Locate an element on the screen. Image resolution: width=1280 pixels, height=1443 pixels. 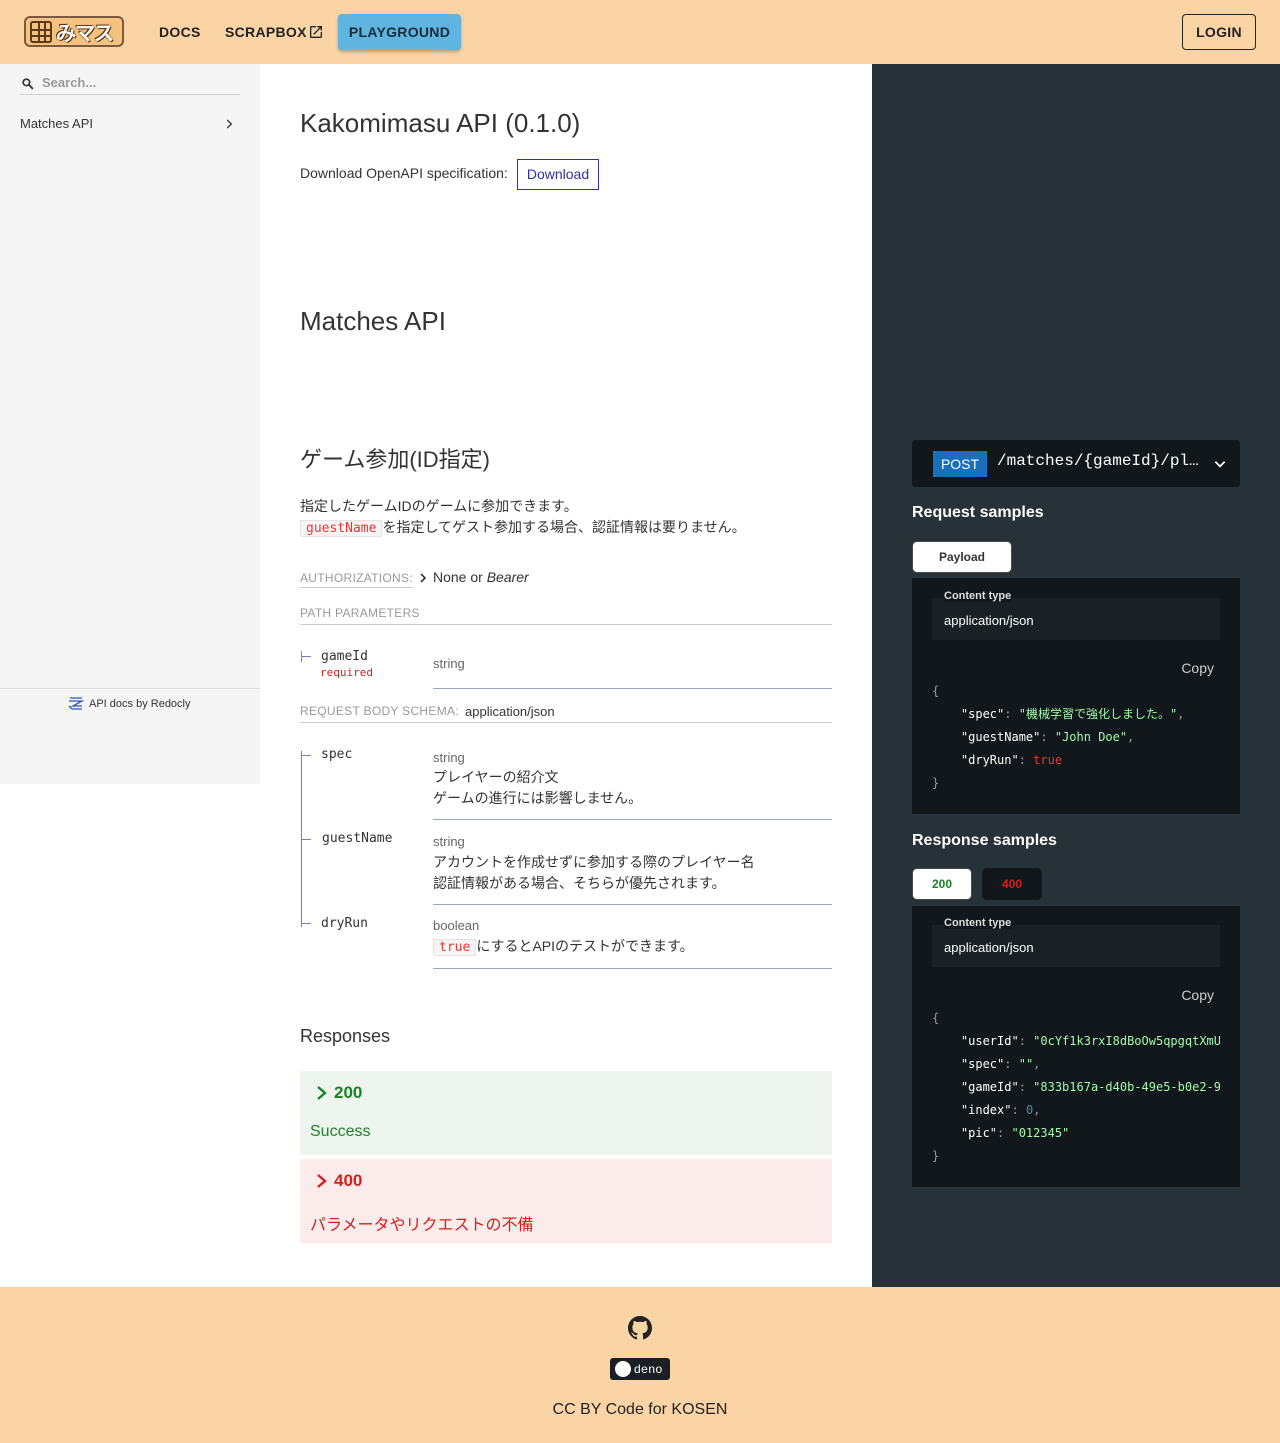
endpoint-selector: POST /matches/{gameId}/players is located at coordinates (1076, 463).